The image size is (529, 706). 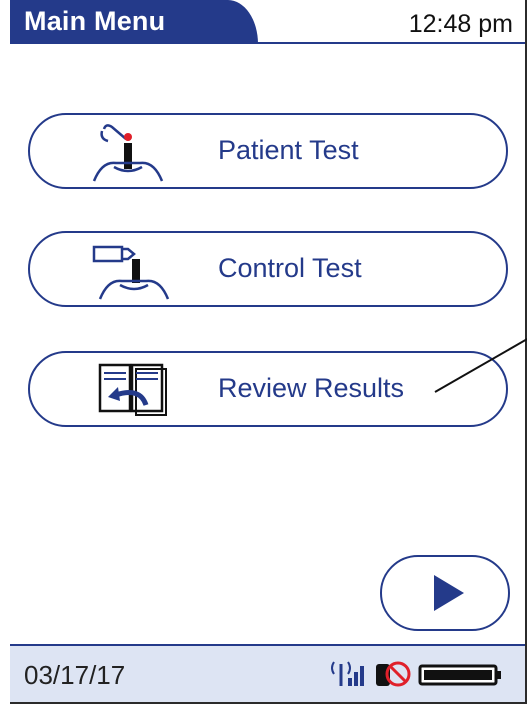 What do you see at coordinates (267, 673) in the screenshot?
I see `status-bar: 03/17/17` at bounding box center [267, 673].